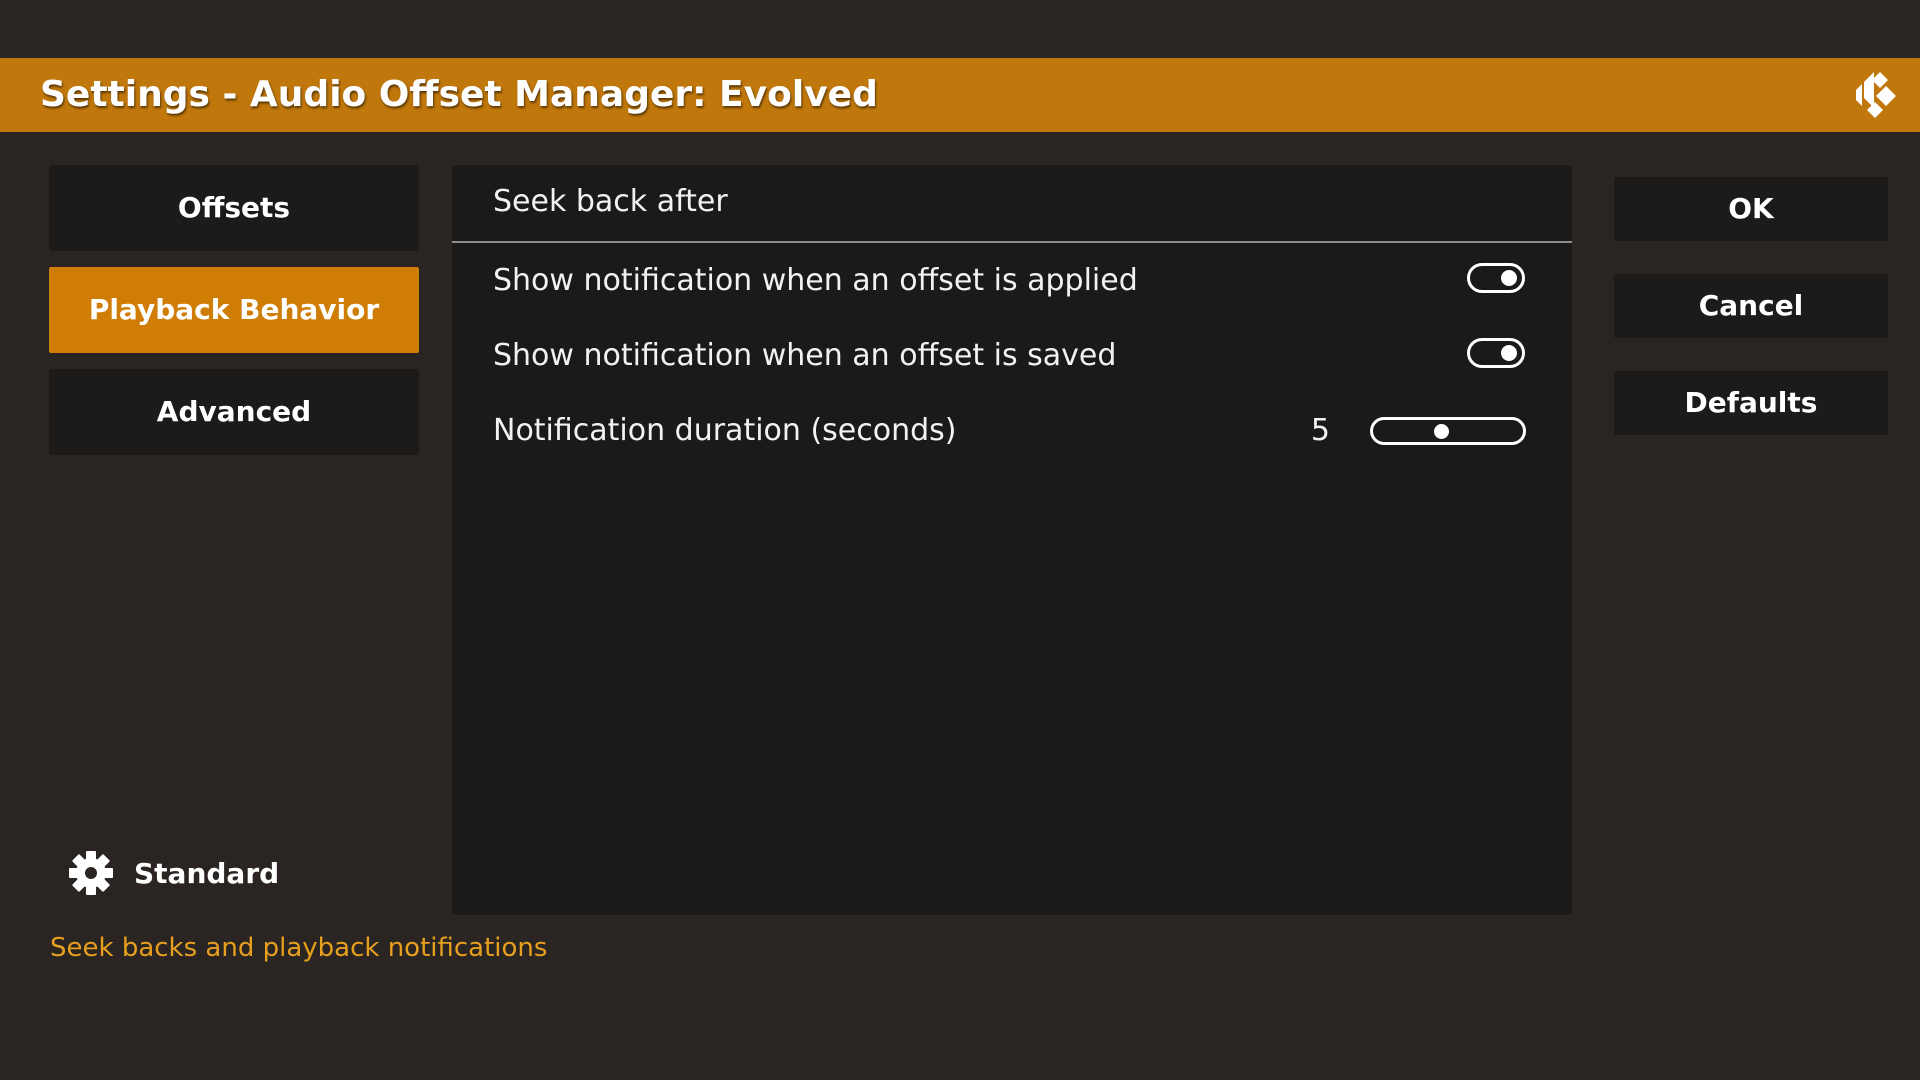 This screenshot has width=1920, height=1080. I want to click on settings-level-button: Standard, so click(173, 873).